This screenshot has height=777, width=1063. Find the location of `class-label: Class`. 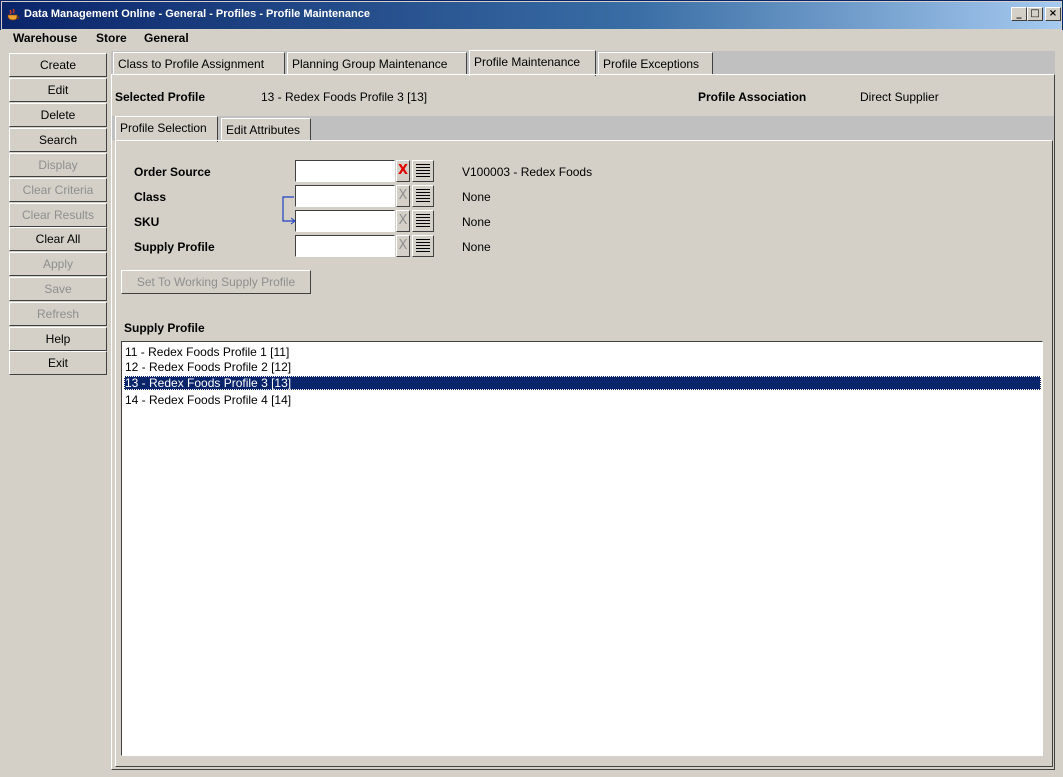

class-label: Class is located at coordinates (150, 197).